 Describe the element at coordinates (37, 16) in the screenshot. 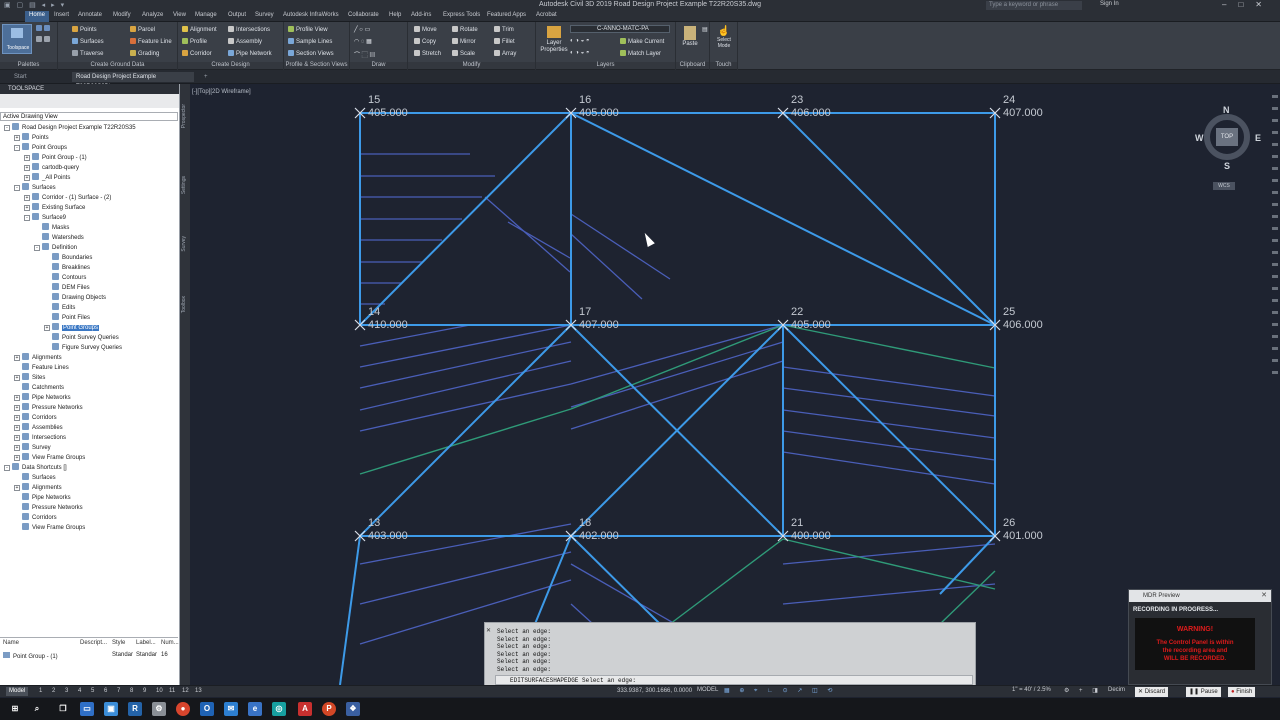

I see `ribbon-tab-home: Home` at that location.